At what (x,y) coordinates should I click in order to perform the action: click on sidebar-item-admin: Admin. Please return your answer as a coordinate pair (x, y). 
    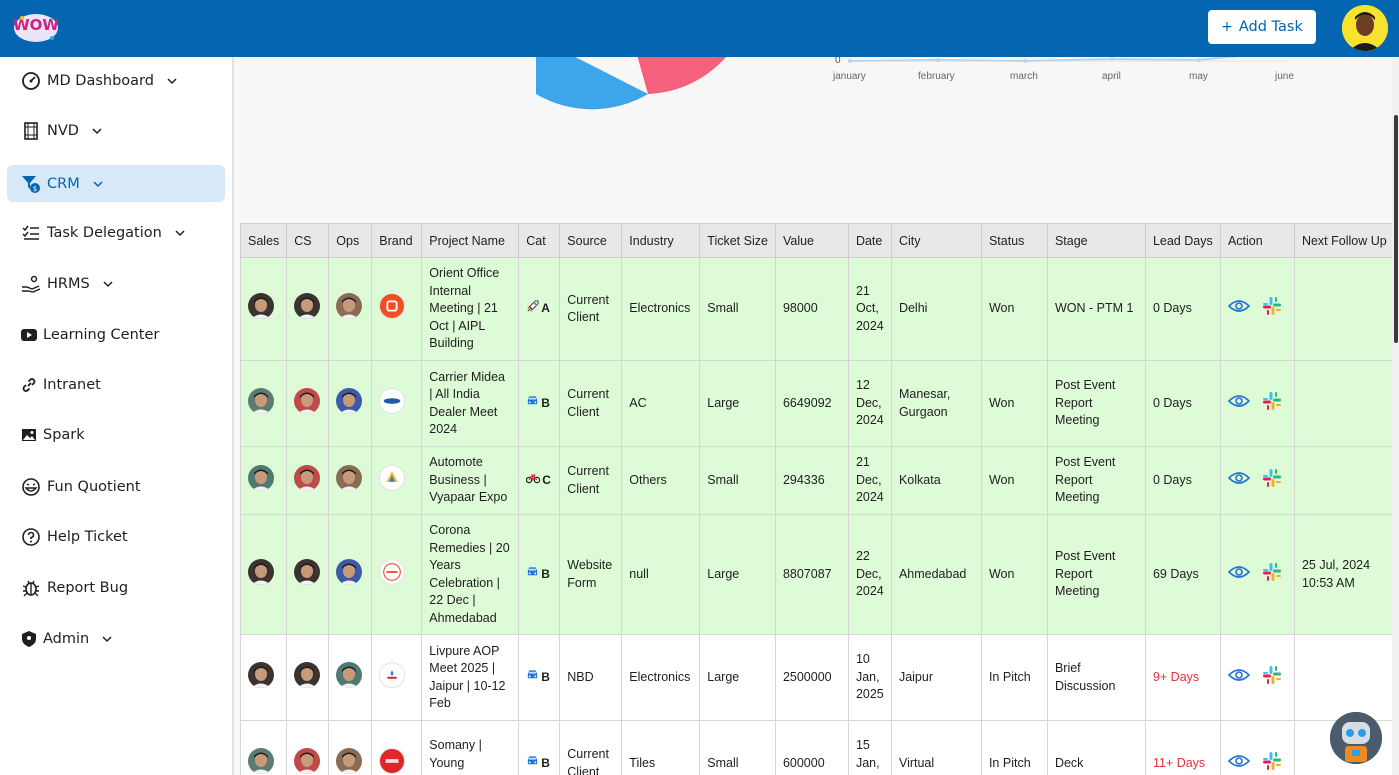
    Looking at the image, I should click on (116, 638).